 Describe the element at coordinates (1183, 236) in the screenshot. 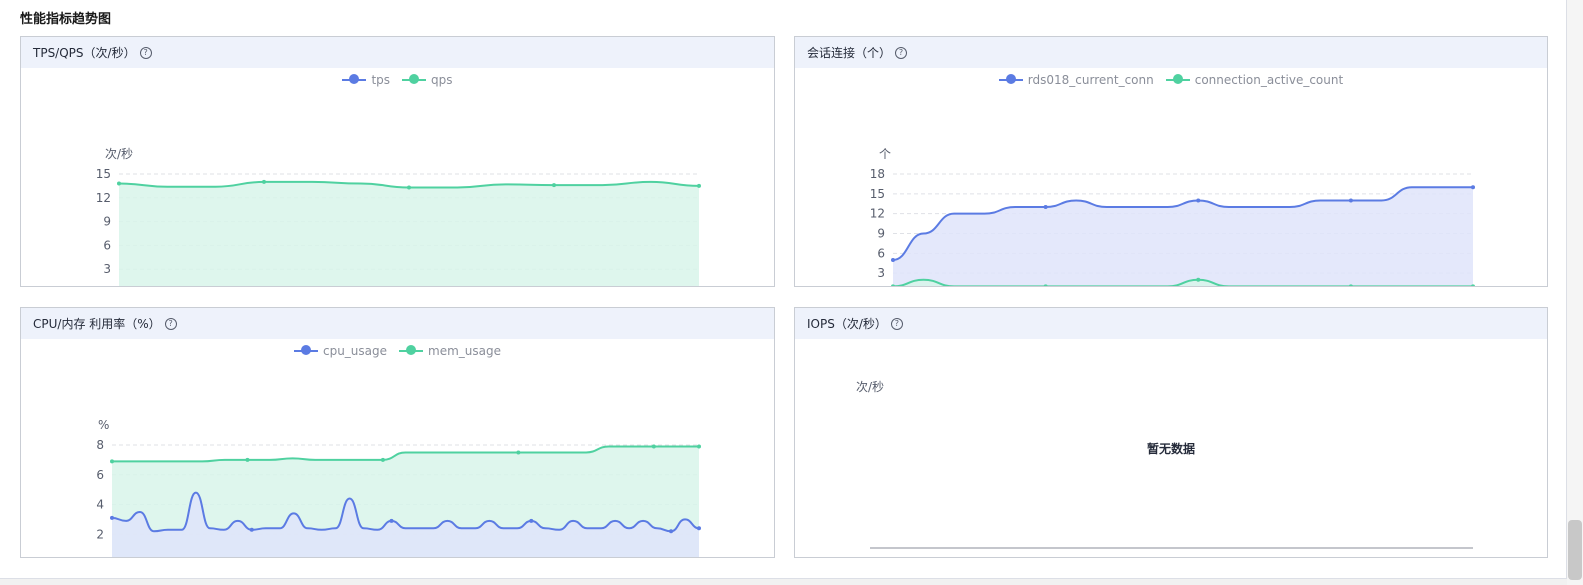

I see `series-area-rds018_current_conn` at that location.